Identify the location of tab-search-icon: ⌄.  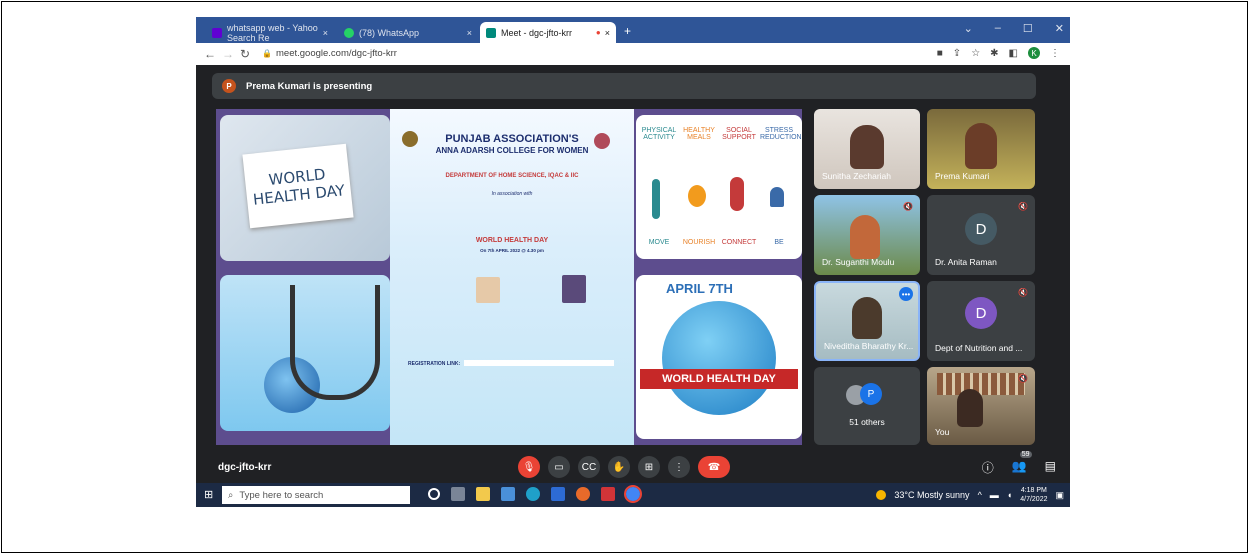
(968, 28).